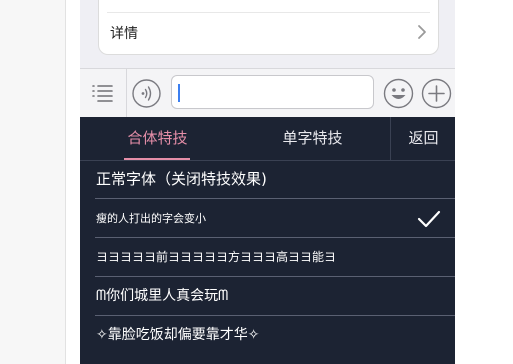 This screenshot has height=364, width=513. Describe the element at coordinates (157, 138) in the screenshot. I see `tab-combo-effects: 合体特技` at that location.